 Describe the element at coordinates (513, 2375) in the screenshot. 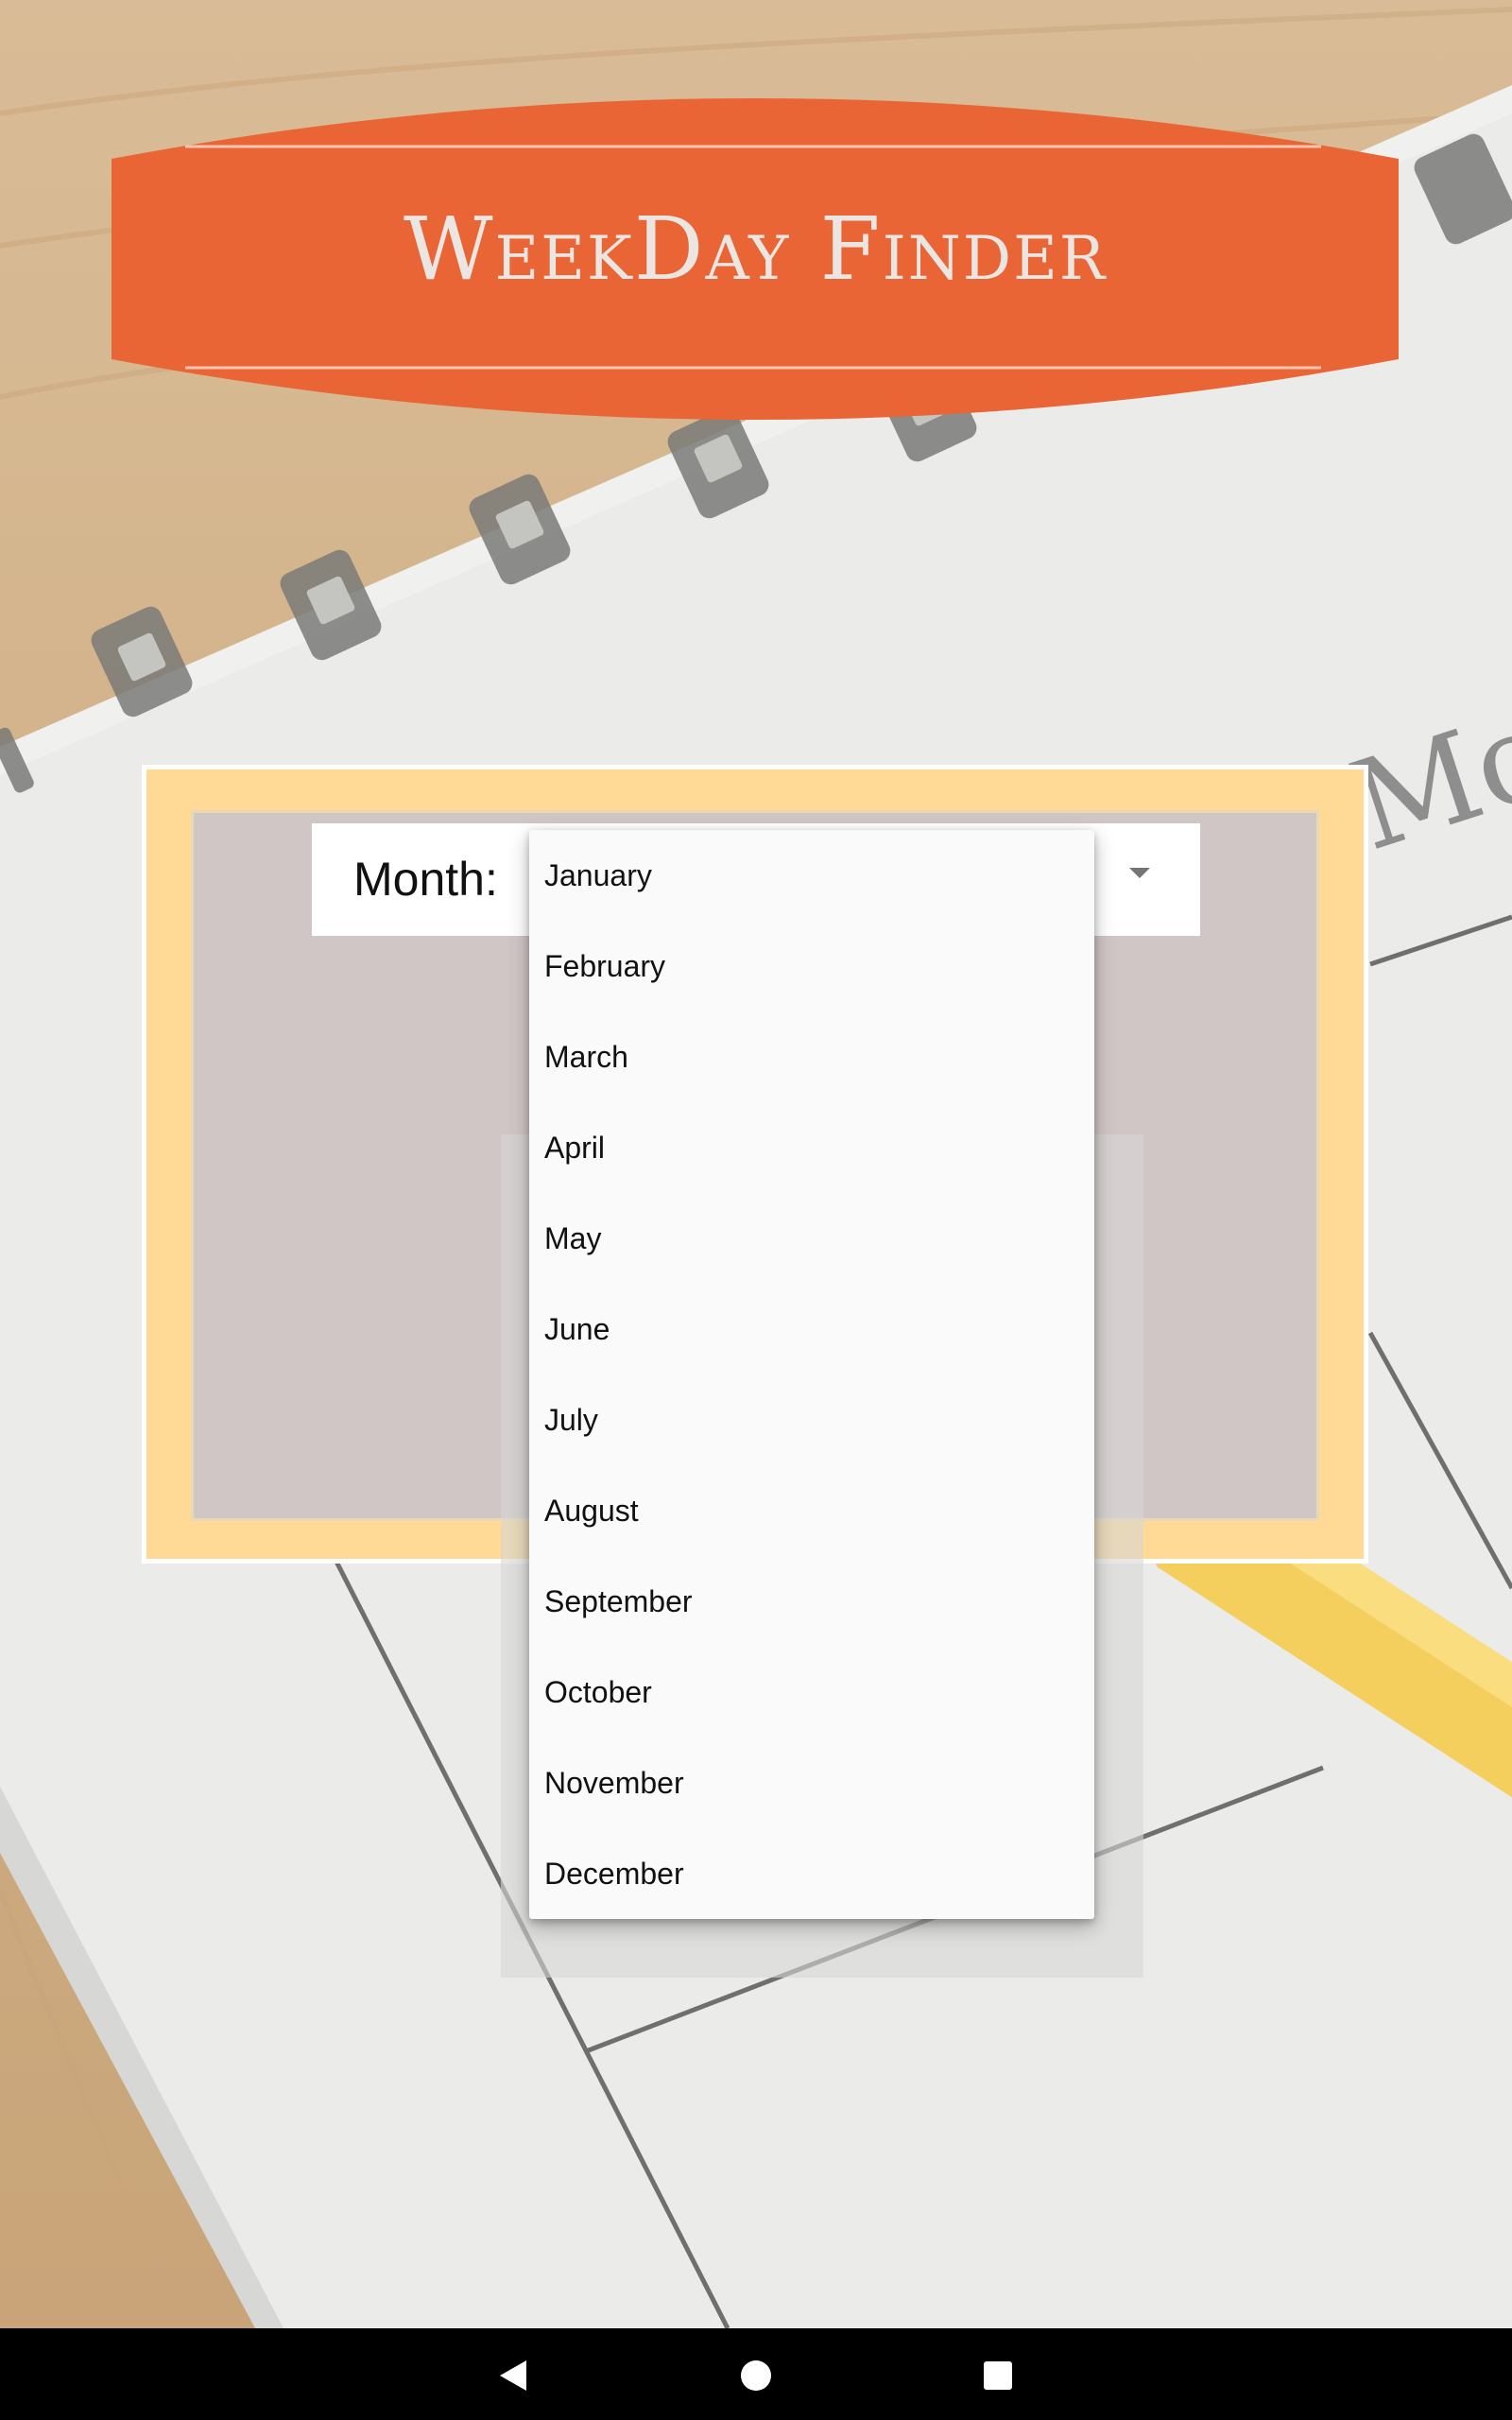

I see `back-icon` at that location.